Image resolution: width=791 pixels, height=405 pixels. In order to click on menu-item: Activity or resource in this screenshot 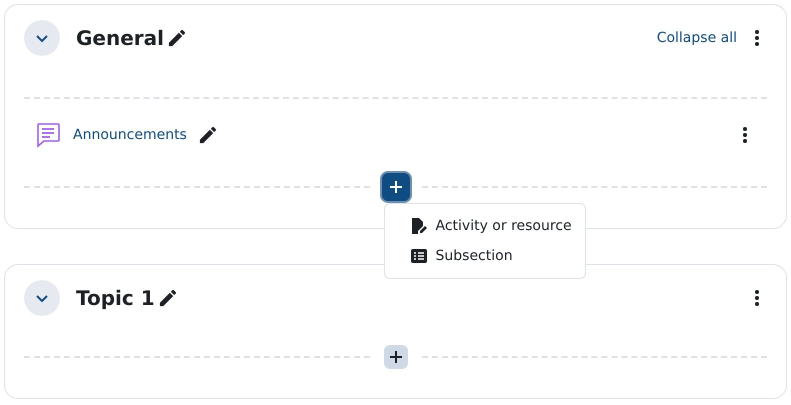, I will do `click(484, 226)`.